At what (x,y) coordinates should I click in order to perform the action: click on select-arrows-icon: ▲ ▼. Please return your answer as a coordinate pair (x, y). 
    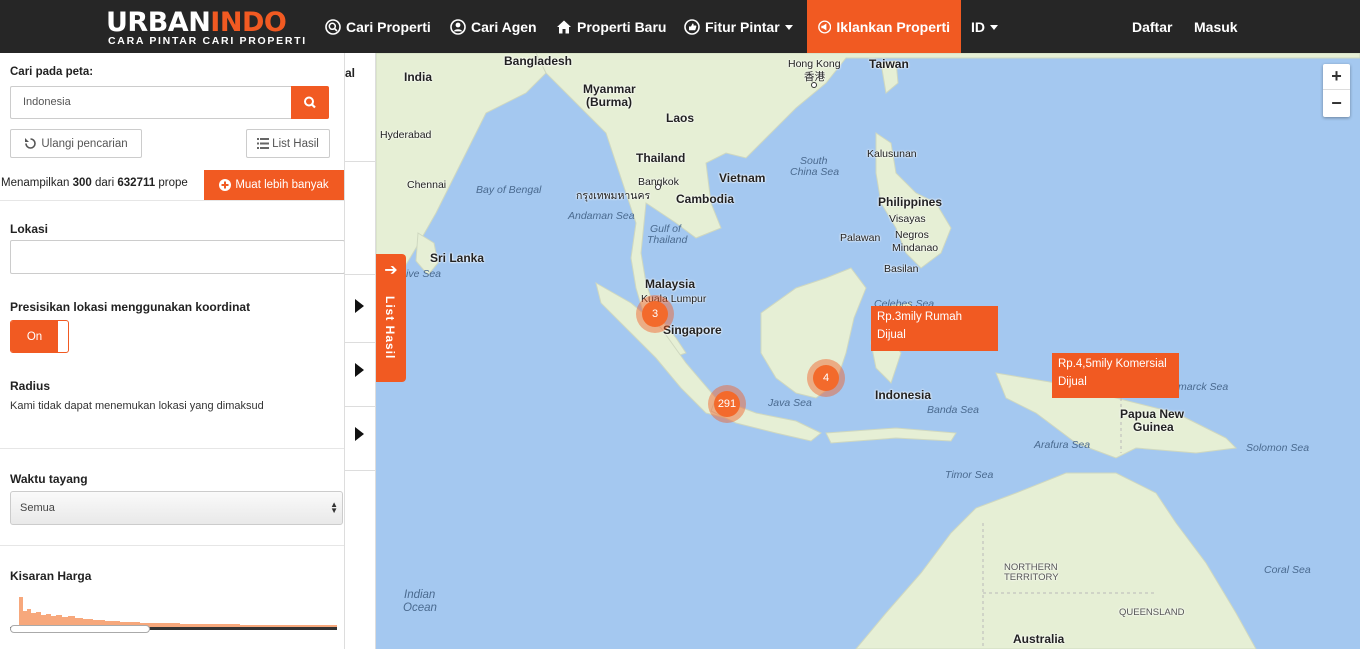
    Looking at the image, I should click on (334, 507).